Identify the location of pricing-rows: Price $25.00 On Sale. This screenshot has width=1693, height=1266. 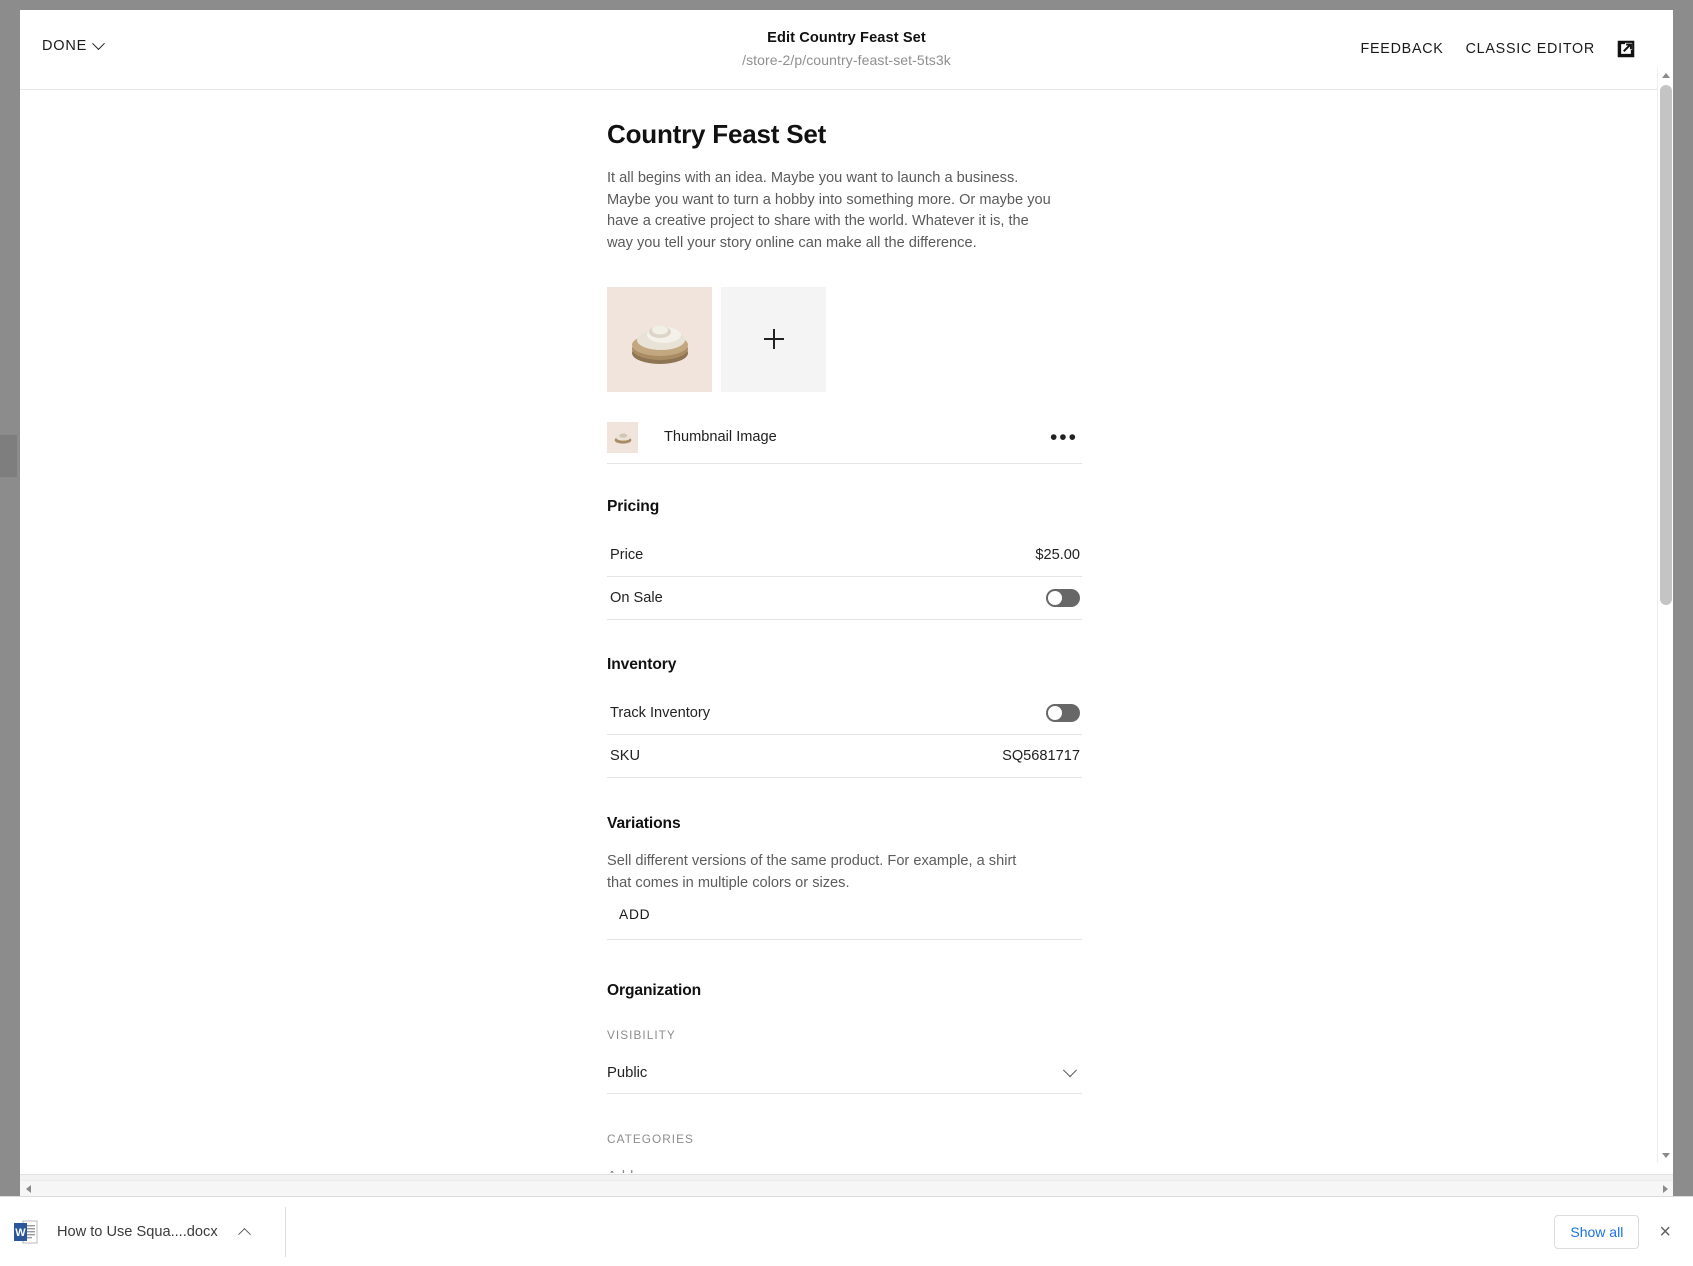
(844, 577).